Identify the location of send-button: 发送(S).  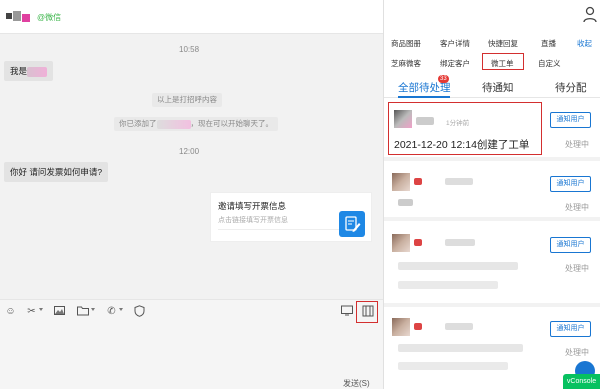
(356, 383).